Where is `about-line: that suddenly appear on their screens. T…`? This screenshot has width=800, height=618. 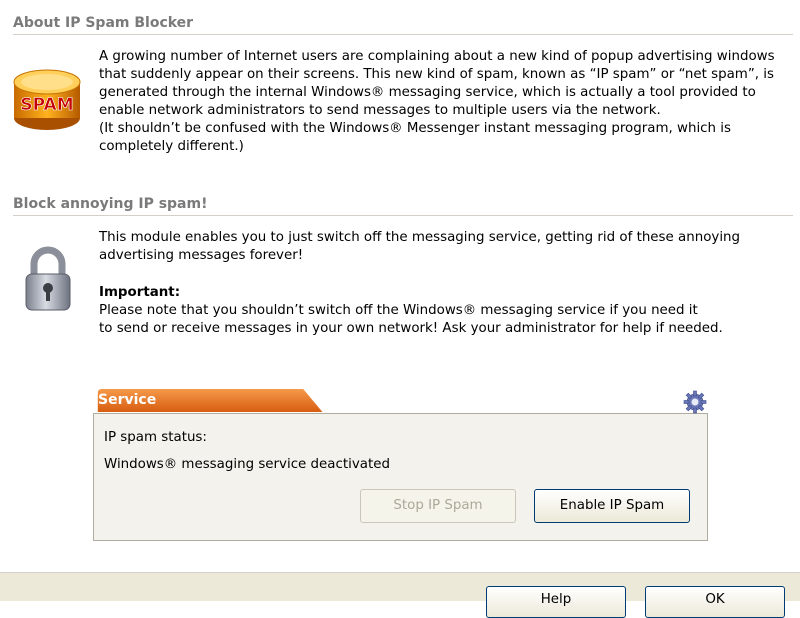
about-line: that suddenly appear on their screens. T… is located at coordinates (436, 74).